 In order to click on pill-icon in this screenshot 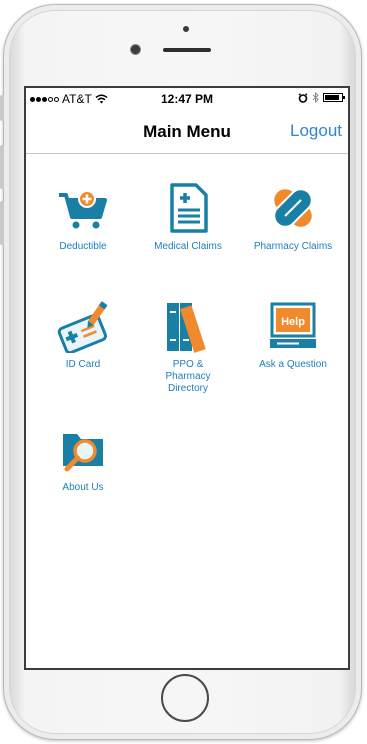, I will do `click(293, 208)`.